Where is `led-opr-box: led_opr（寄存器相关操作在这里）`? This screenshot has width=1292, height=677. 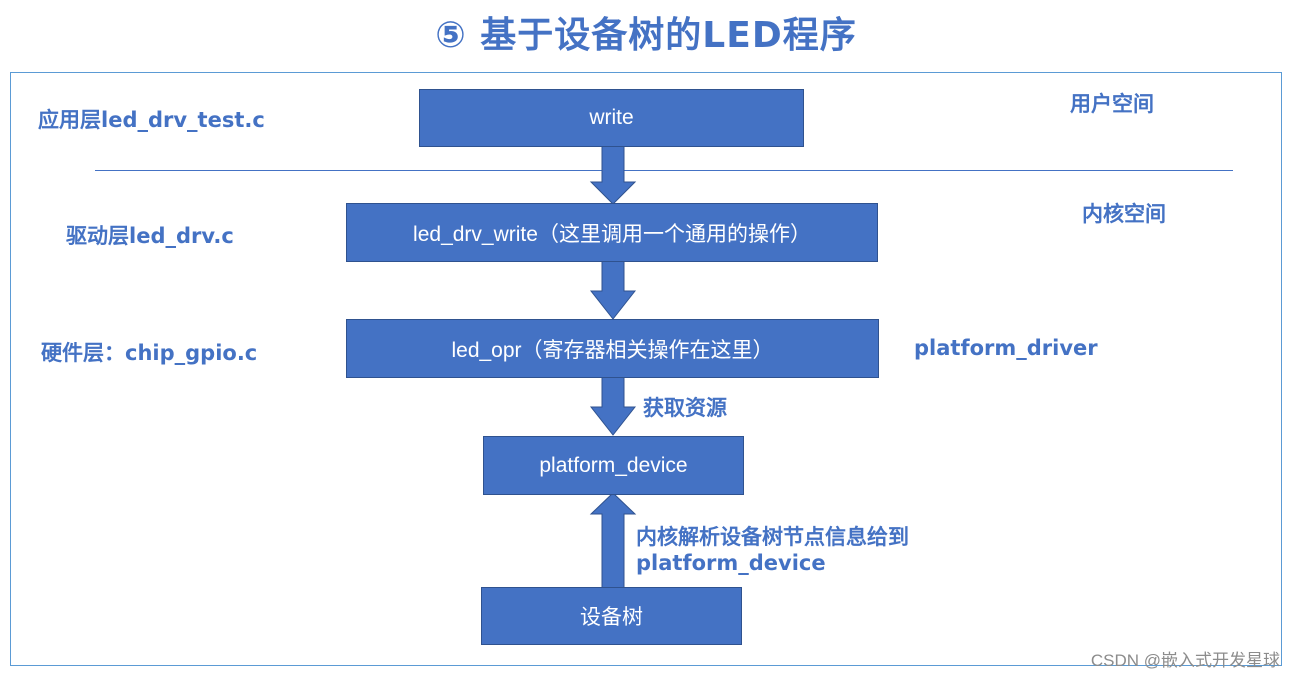
led-opr-box: led_opr（寄存器相关操作在这里） is located at coordinates (612, 348).